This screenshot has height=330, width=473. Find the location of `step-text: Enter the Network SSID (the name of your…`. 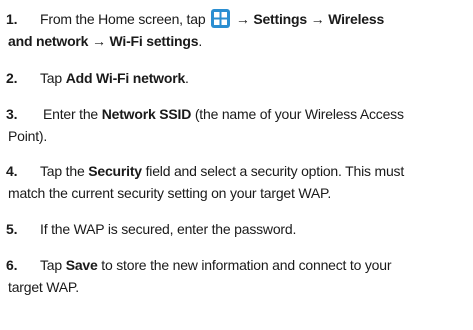

step-text: Enter the Network SSID (the name of your… is located at coordinates (240, 125).